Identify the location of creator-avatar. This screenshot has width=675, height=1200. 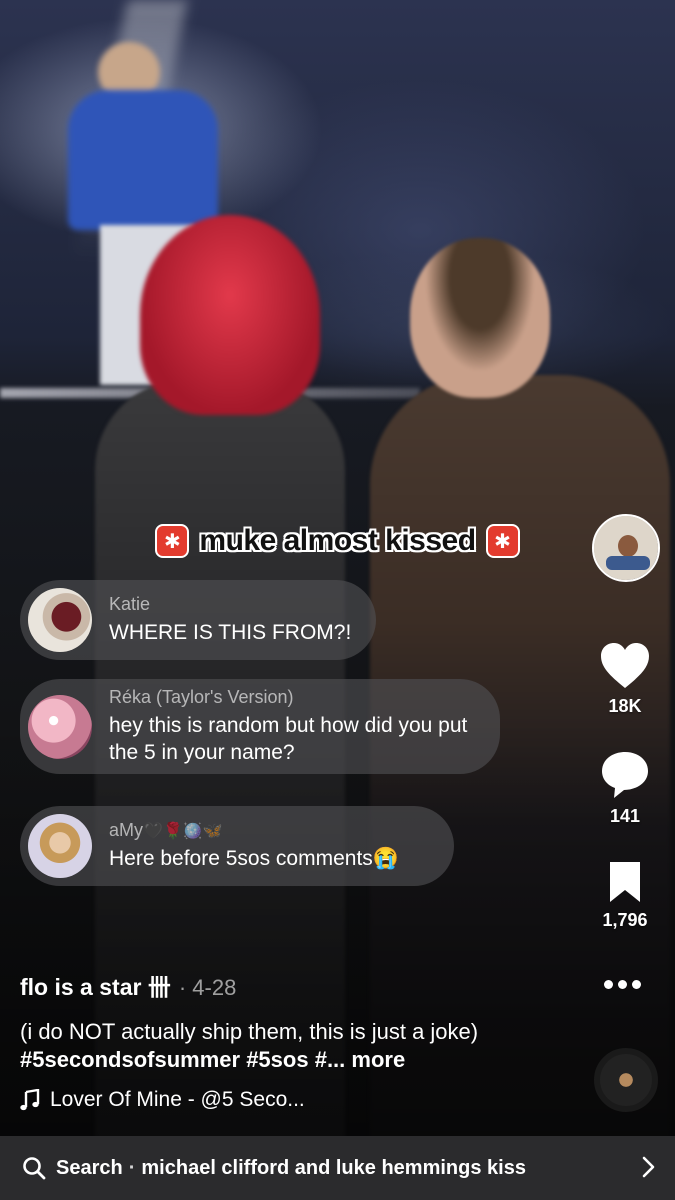
(626, 548).